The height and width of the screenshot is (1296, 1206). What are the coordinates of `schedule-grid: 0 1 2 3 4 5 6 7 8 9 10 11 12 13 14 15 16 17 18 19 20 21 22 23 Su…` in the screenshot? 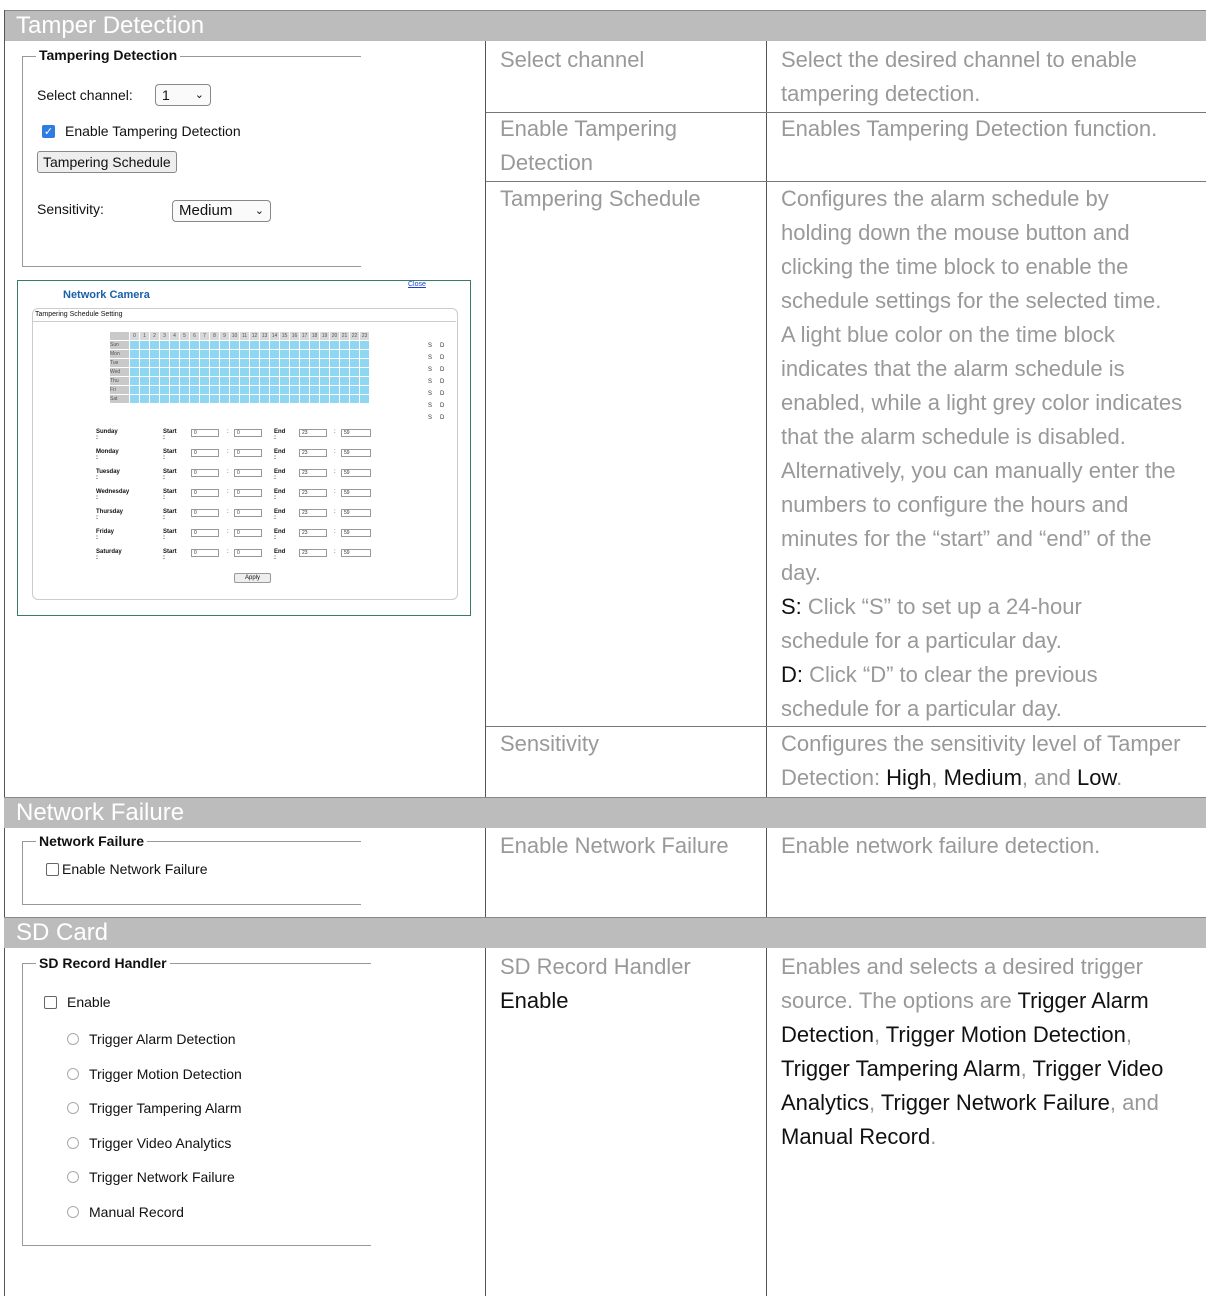 It's located at (239, 367).